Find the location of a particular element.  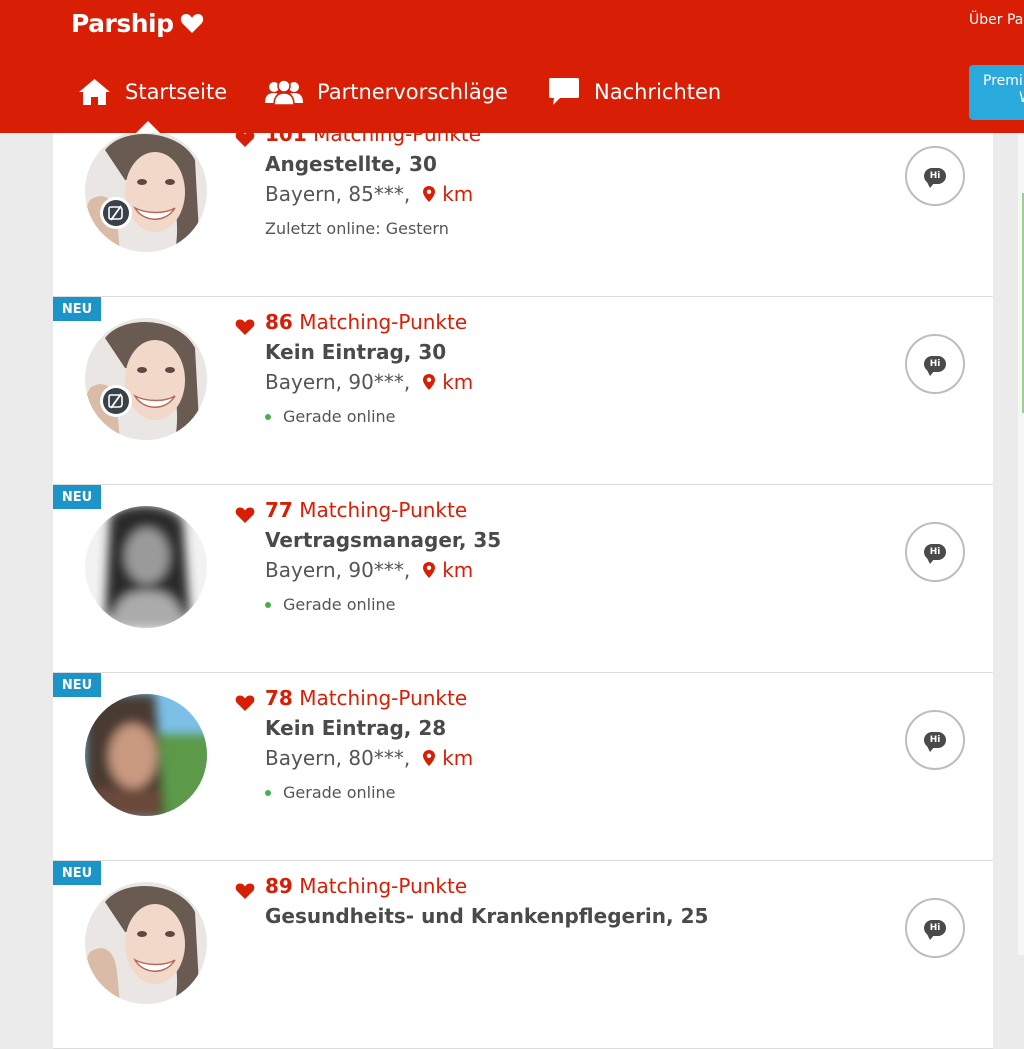

home-icon is located at coordinates (94, 92).